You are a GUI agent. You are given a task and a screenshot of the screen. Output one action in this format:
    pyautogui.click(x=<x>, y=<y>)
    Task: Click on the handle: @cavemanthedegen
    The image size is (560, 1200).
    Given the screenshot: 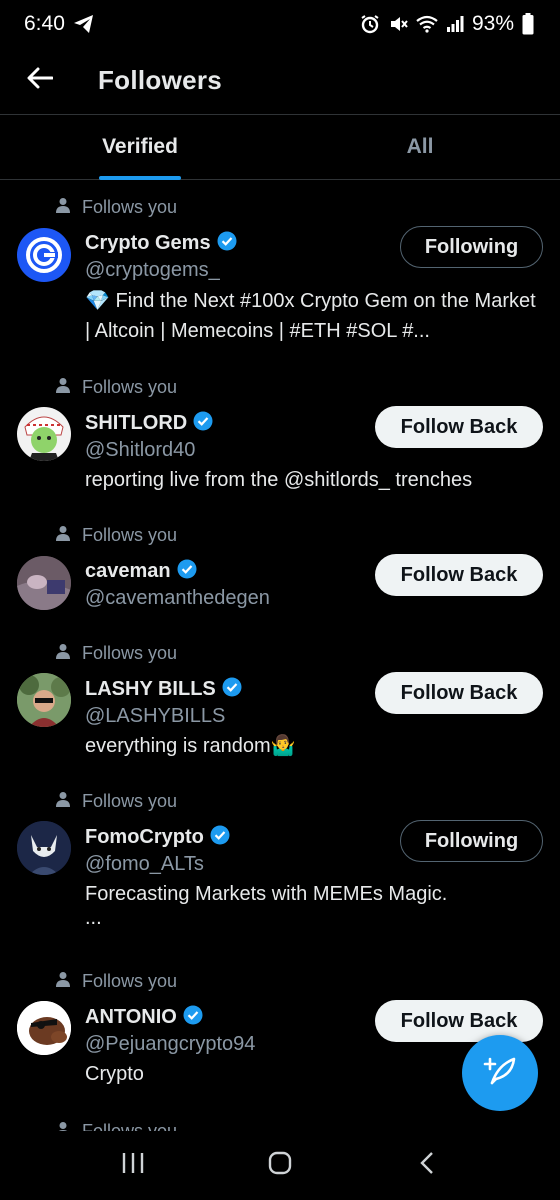 What is the action you would take?
    pyautogui.click(x=177, y=598)
    